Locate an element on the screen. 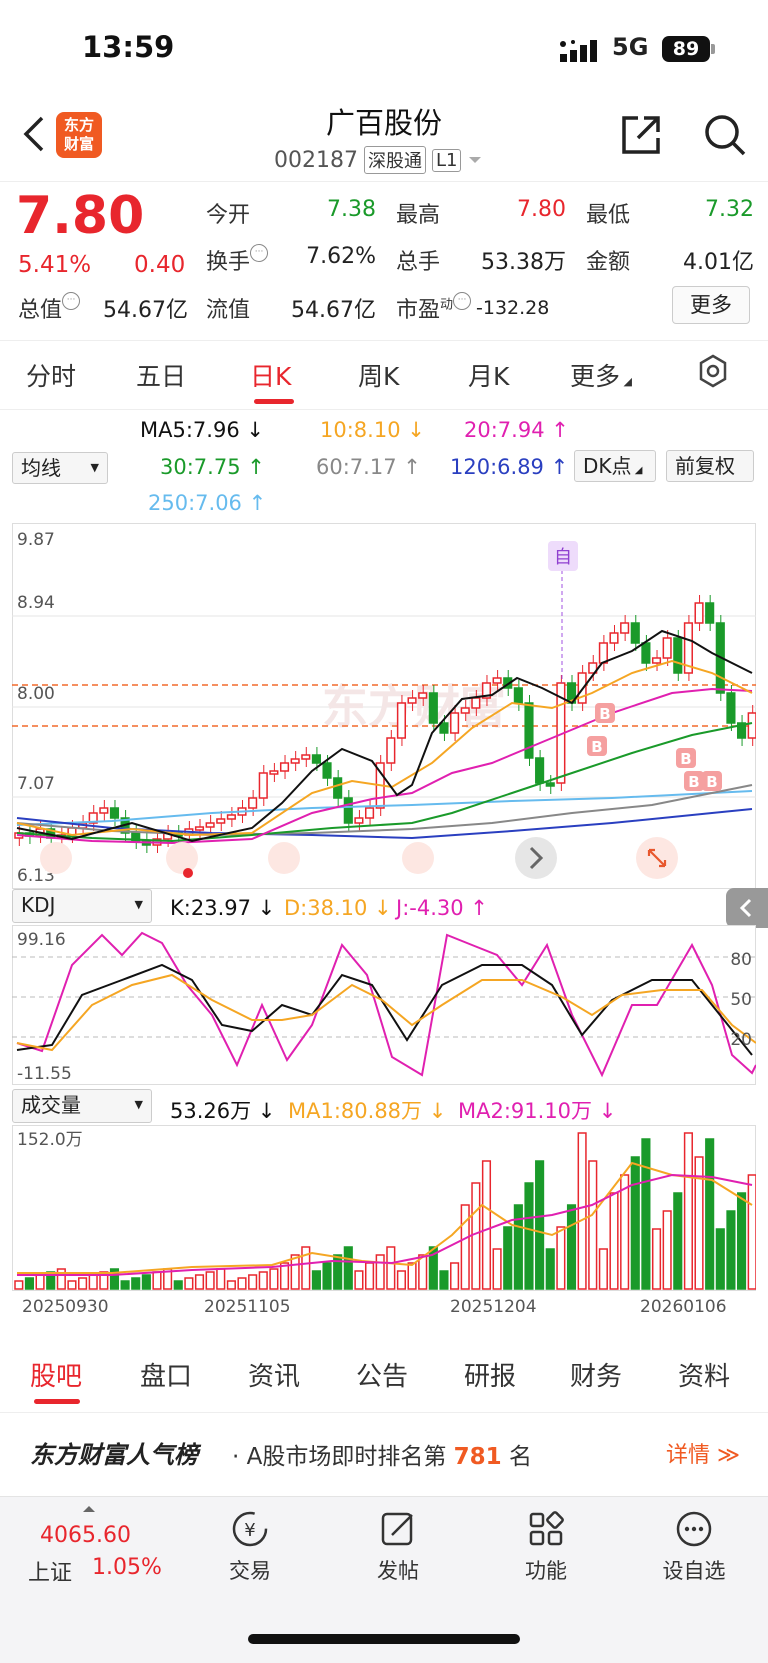 The height and width of the screenshot is (1663, 768). kdj-k-value: K:23.97 ↓ is located at coordinates (223, 908).